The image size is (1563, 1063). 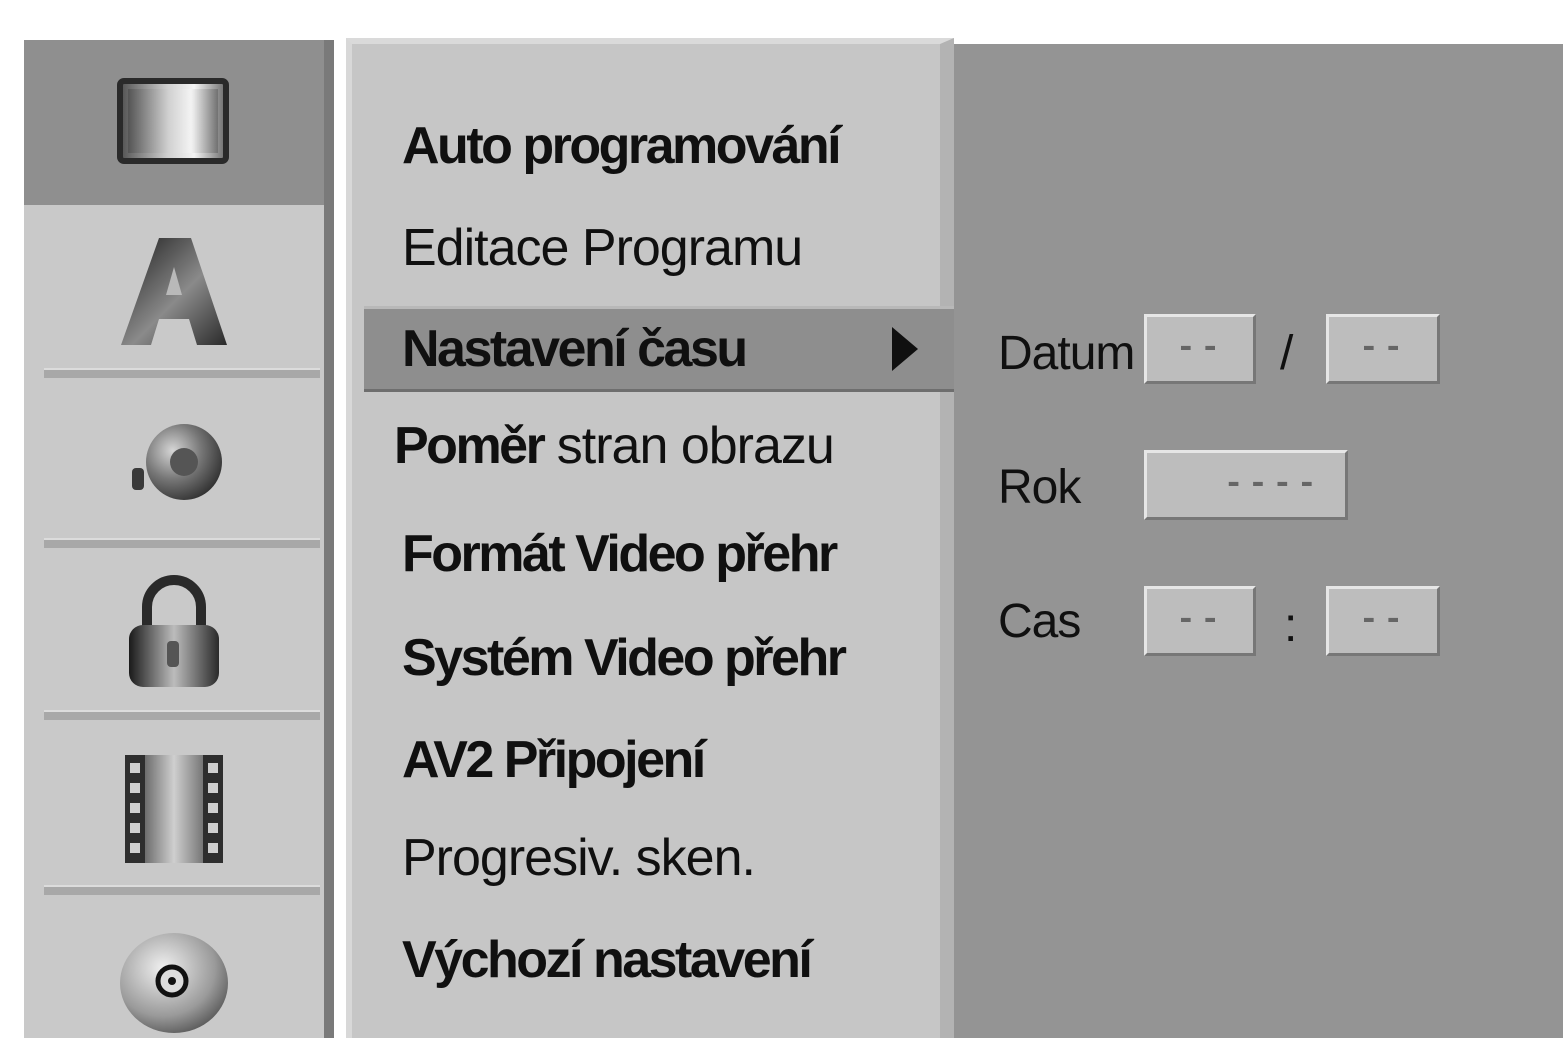 I want to click on rok-field: ----, so click(x=1246, y=485).